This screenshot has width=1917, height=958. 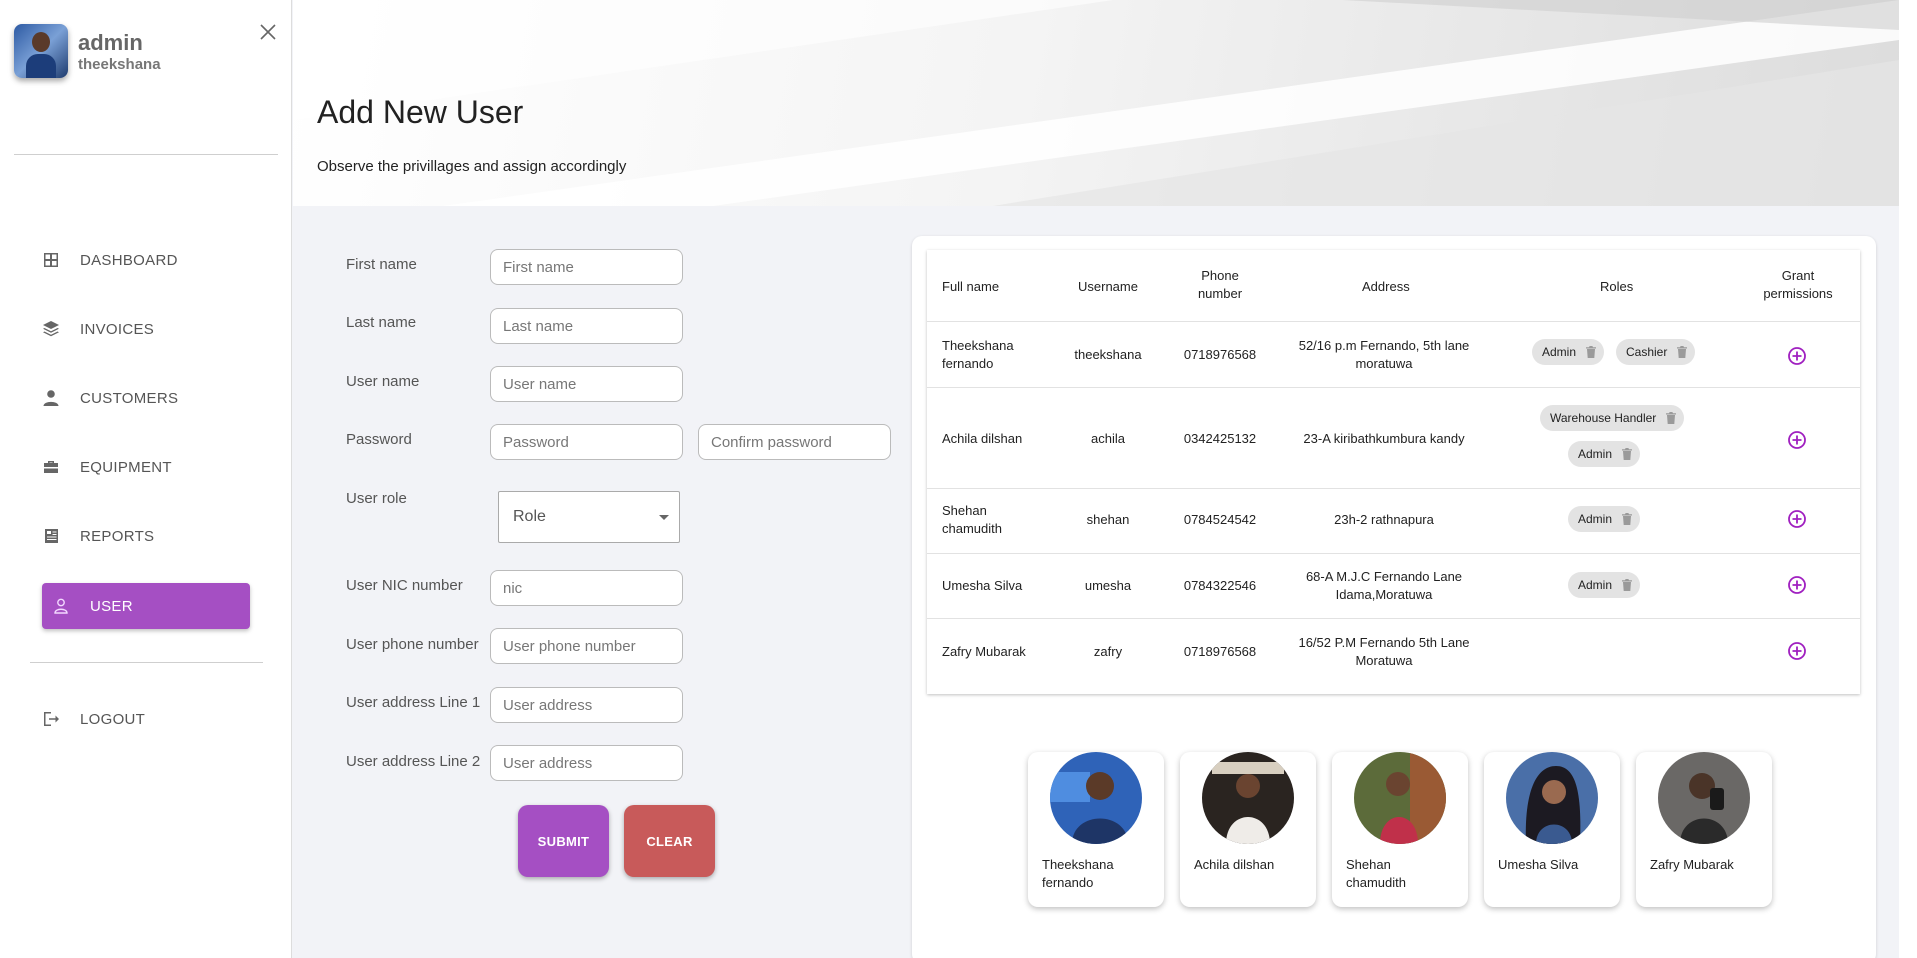 I want to click on address1-label: User address Line 1, so click(x=413, y=702).